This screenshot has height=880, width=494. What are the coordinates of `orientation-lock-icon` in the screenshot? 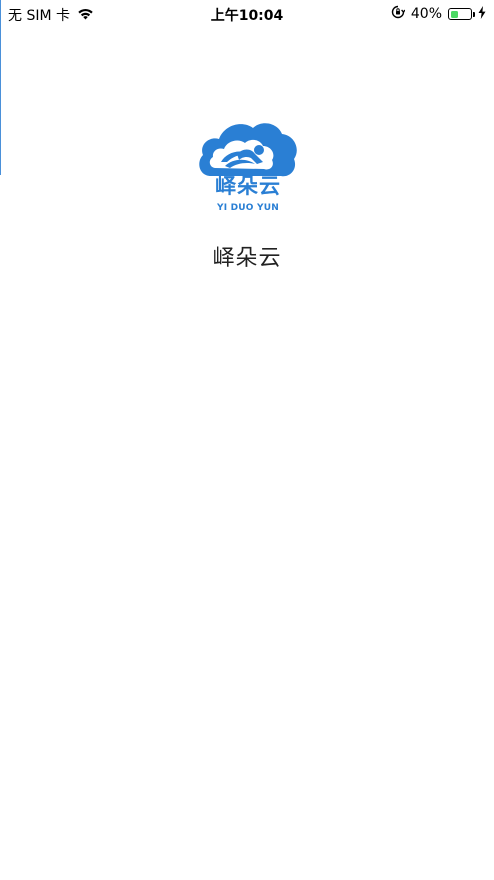 It's located at (398, 14).